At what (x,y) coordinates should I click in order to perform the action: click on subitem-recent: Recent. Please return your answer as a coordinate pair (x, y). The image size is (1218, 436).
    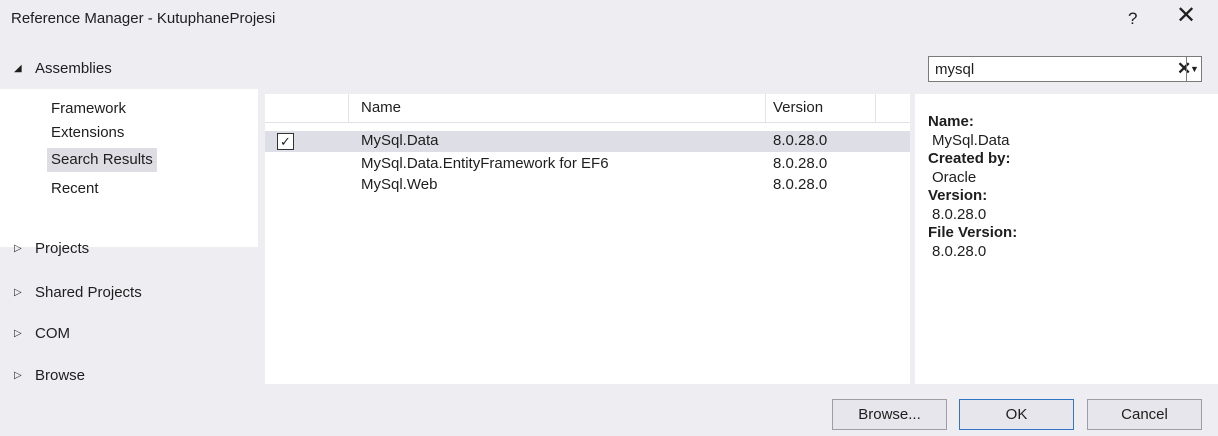
    Looking at the image, I should click on (75, 189).